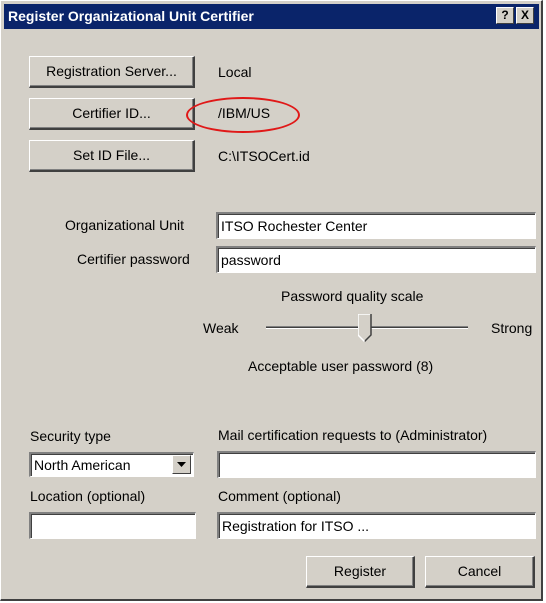 The image size is (546, 603). I want to click on chevron-down-icon, so click(181, 464).